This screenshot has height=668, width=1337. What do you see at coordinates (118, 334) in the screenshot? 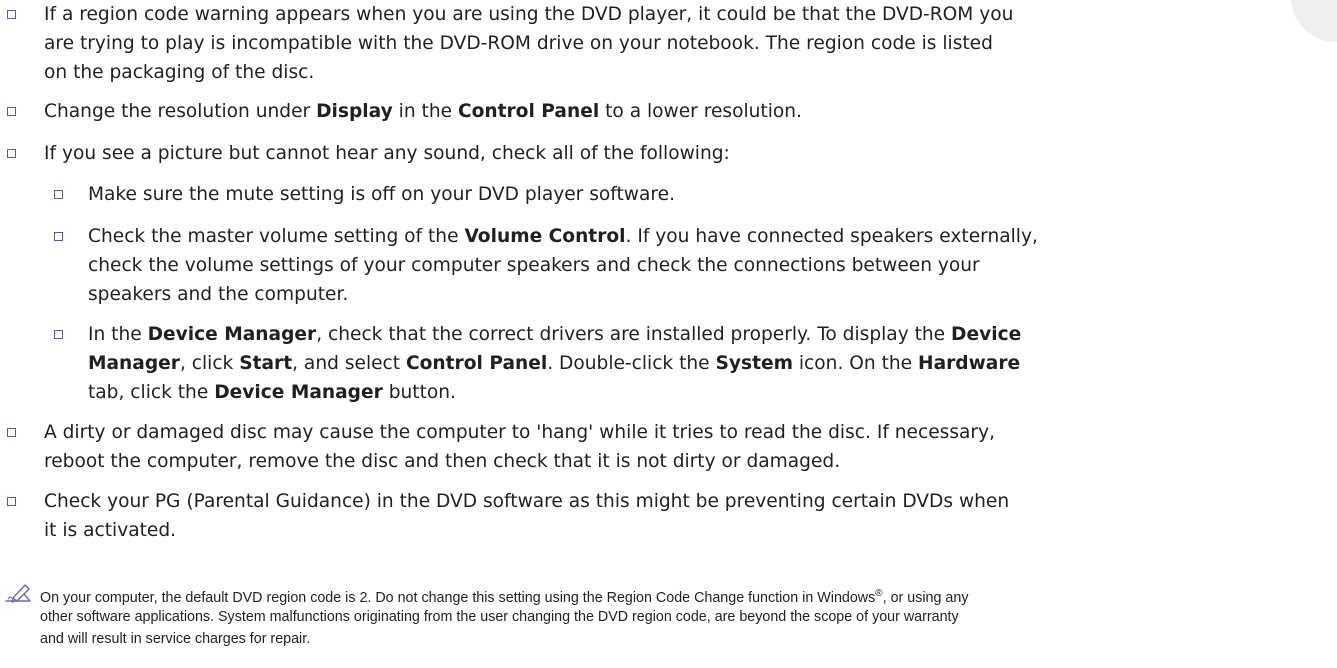
I see `text-run: In the` at bounding box center [118, 334].